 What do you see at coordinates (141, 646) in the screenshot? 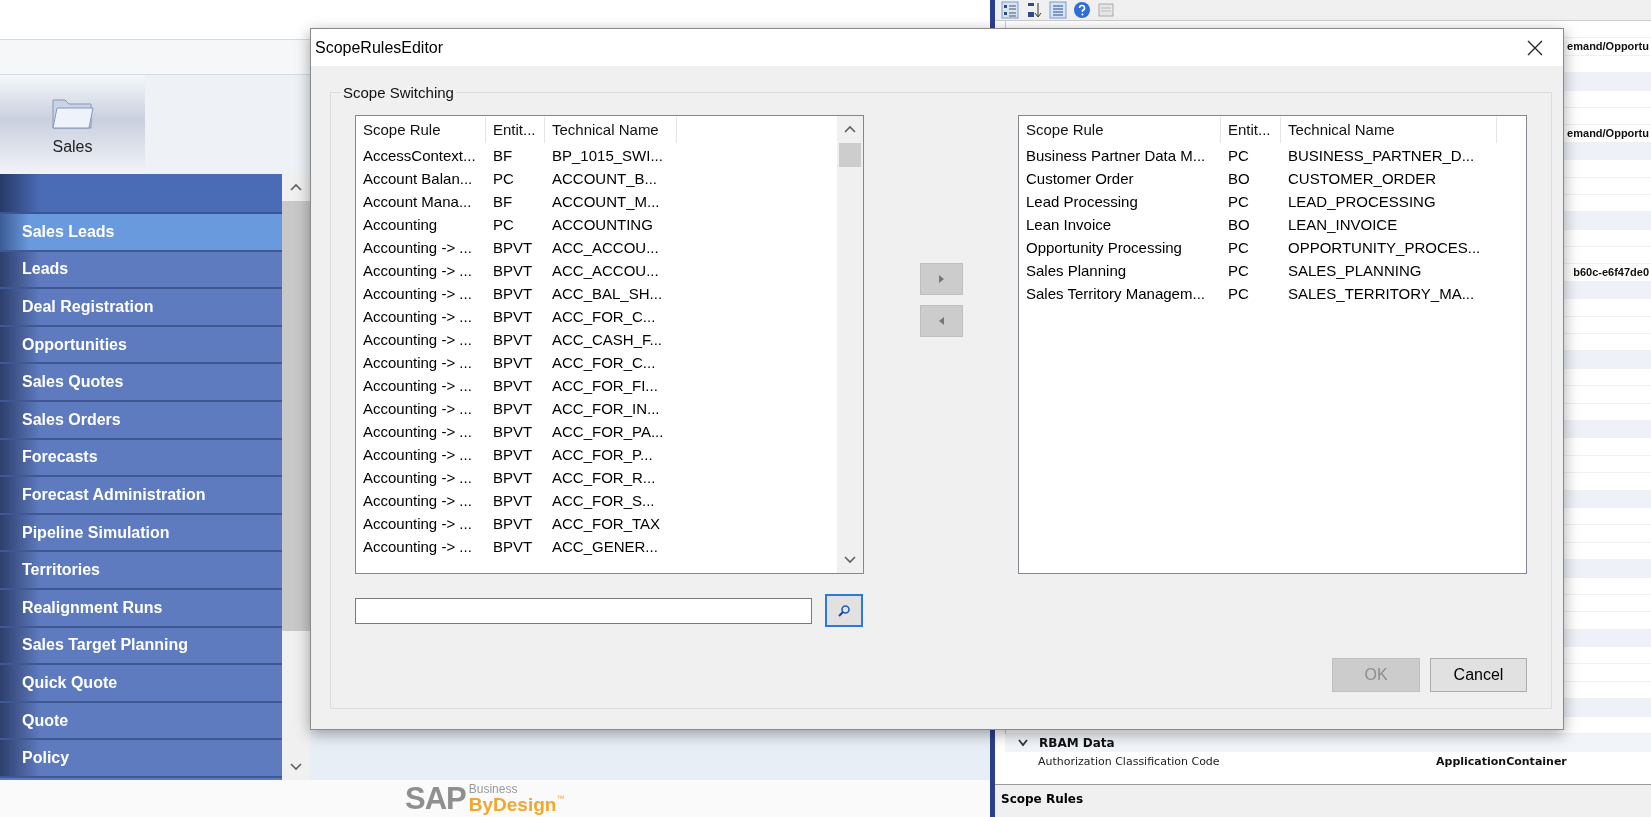
I see `nav-item: Sales Target Planning` at bounding box center [141, 646].